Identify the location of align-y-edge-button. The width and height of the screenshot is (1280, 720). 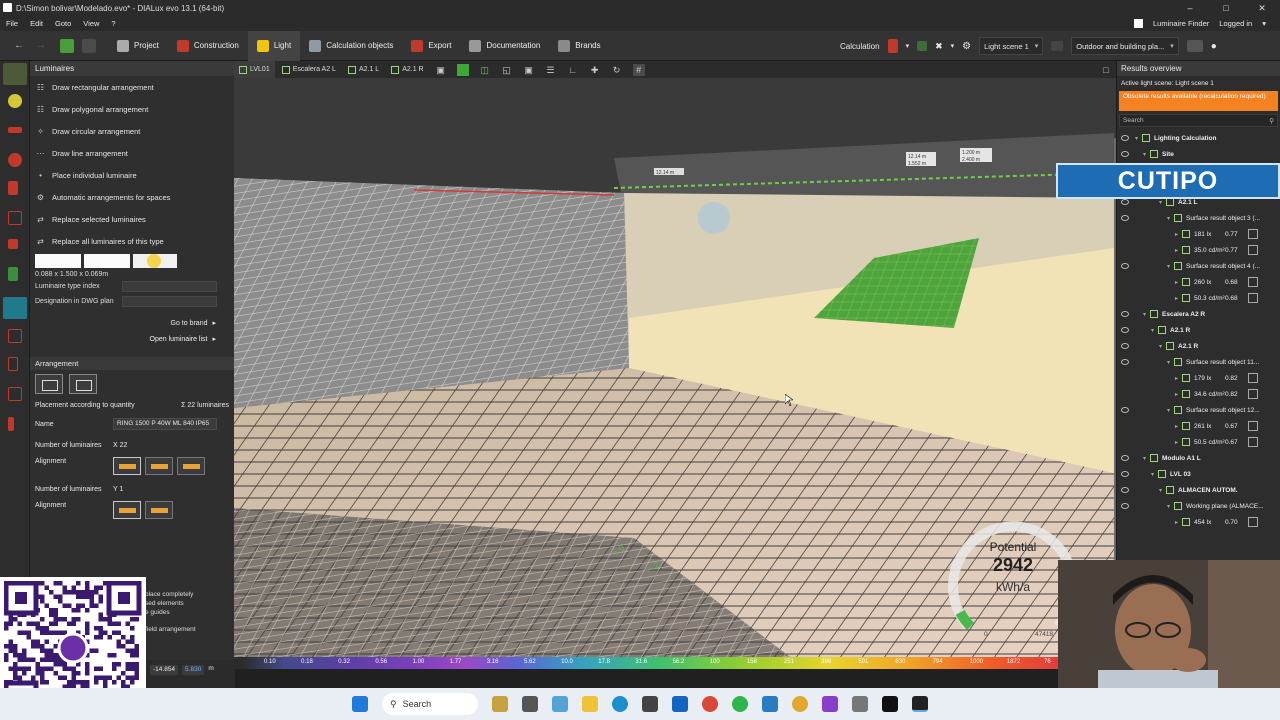
(159, 510).